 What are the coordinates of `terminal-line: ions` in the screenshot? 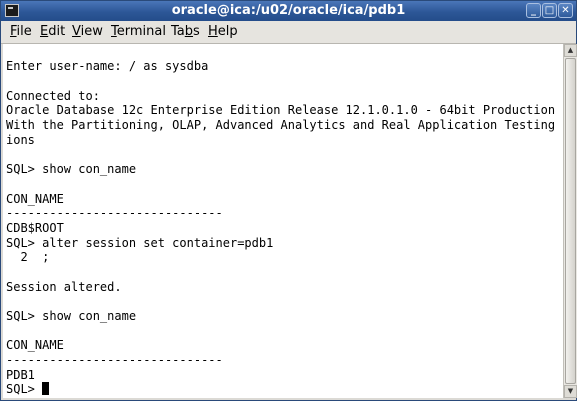 It's located at (20, 140).